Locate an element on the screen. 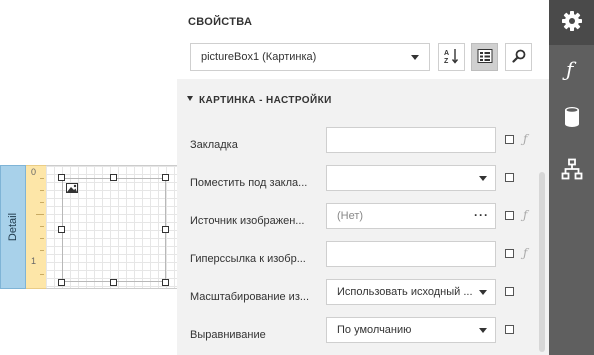 The image size is (594, 355). section-header: КАРТИНКА - НАСТРОЙКИ is located at coordinates (363, 100).